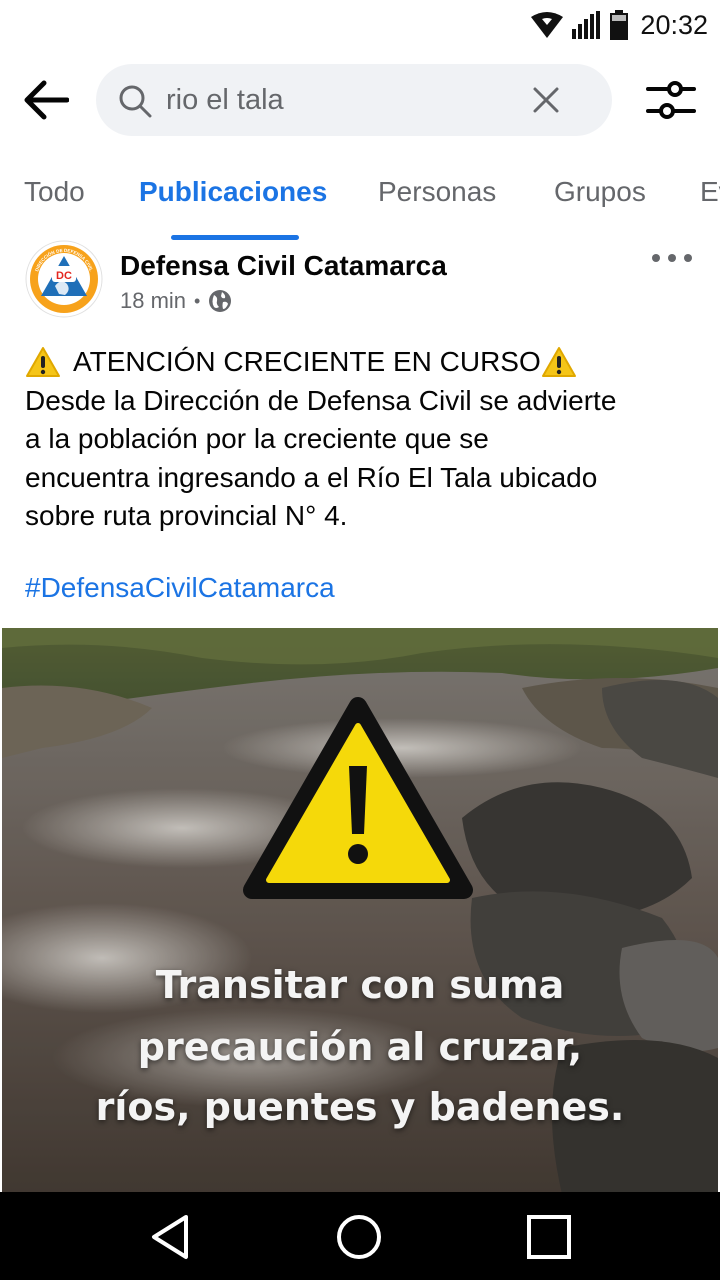 This screenshot has width=720, height=1280. What do you see at coordinates (547, 25) in the screenshot?
I see `wifi-icon` at bounding box center [547, 25].